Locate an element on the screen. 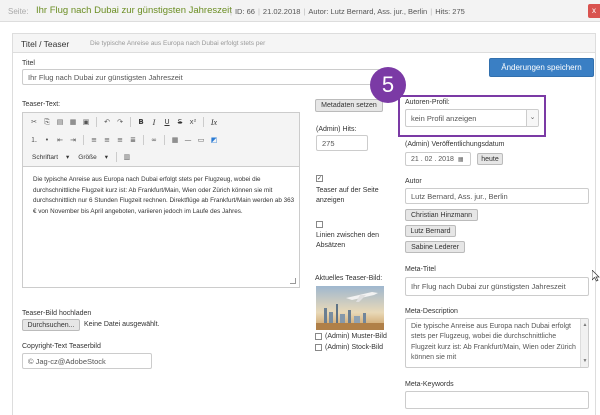 Image resolution: width=600 pixels, height=415 pixels. step-badge: 5 is located at coordinates (388, 85).